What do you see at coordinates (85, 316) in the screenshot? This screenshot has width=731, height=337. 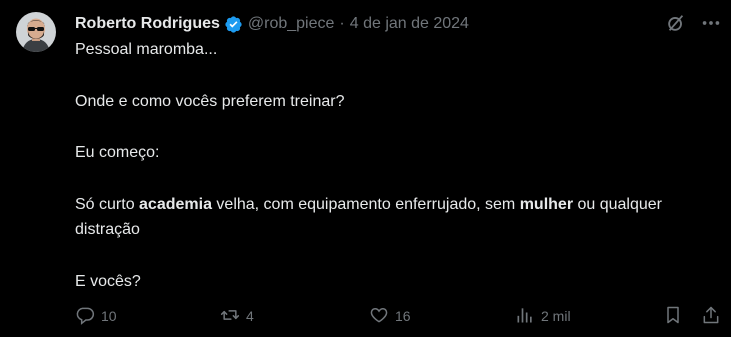 I see `reply-icon` at bounding box center [85, 316].